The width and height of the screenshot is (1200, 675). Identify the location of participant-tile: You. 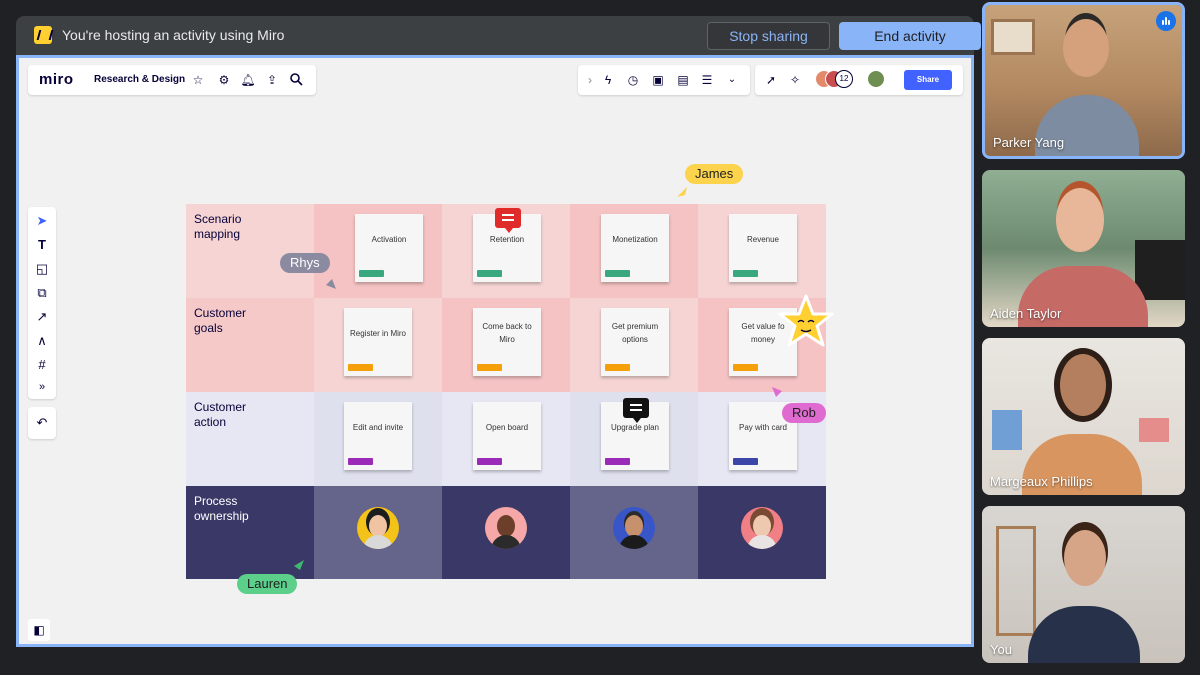
(1083, 584).